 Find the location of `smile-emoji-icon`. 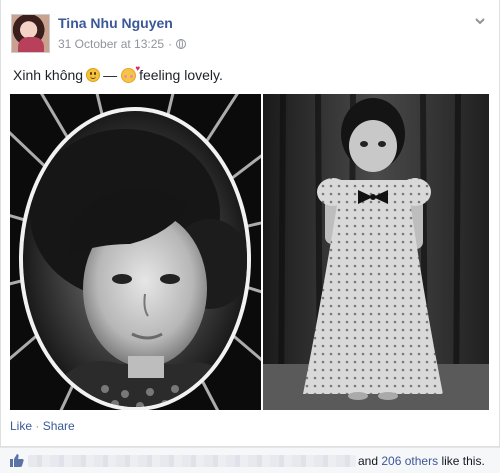

smile-emoji-icon is located at coordinates (93, 75).